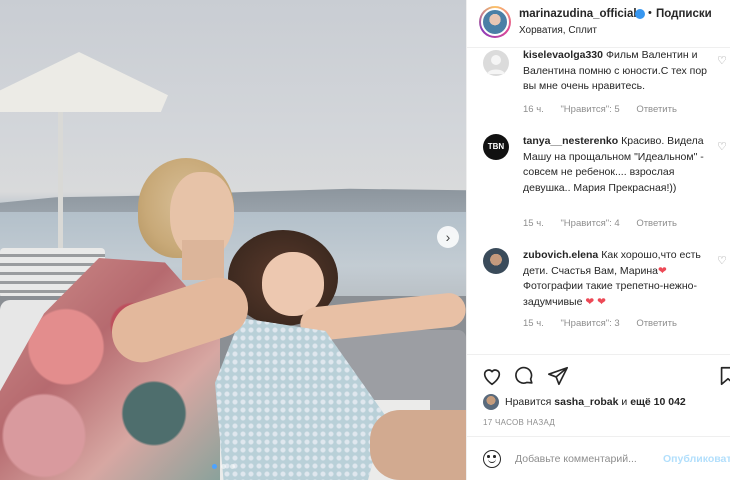 This screenshot has height=480, width=730. What do you see at coordinates (533, 109) in the screenshot?
I see `comment-time: 16 ч.` at bounding box center [533, 109].